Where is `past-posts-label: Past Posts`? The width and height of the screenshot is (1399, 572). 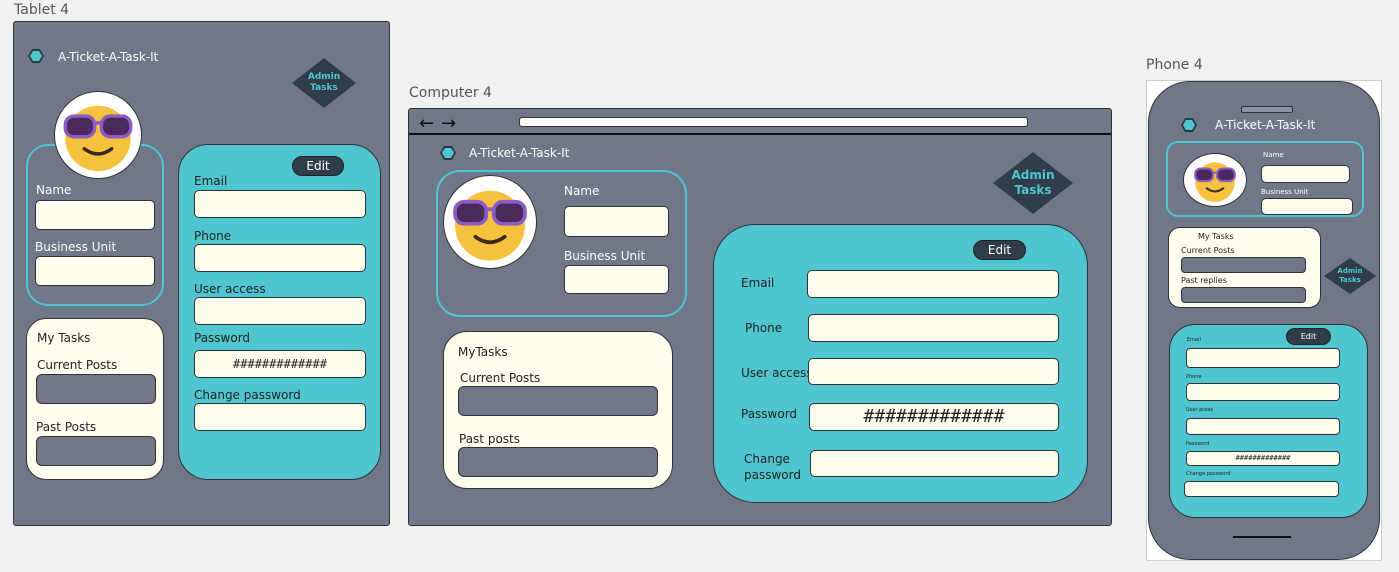
past-posts-label: Past Posts is located at coordinates (66, 427).